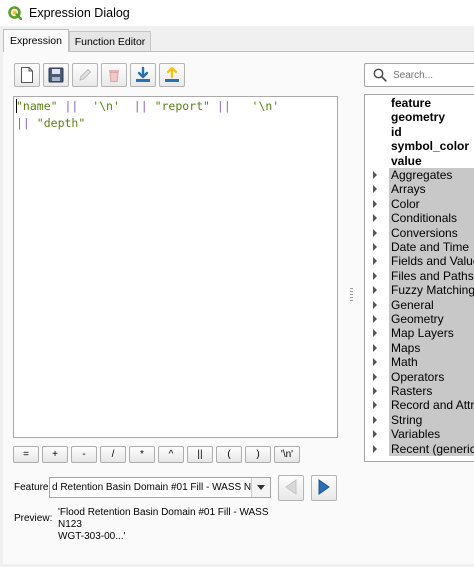  Describe the element at coordinates (237, 13) in the screenshot. I see `title-bar: Expression Dialog` at that location.